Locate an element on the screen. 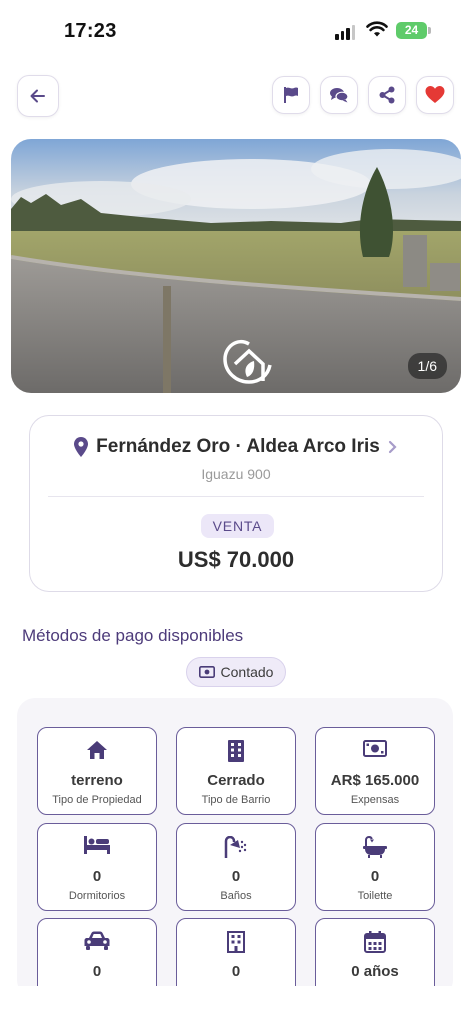 Image resolution: width=472 pixels, height=1024 pixels. bathtub-icon is located at coordinates (375, 847).